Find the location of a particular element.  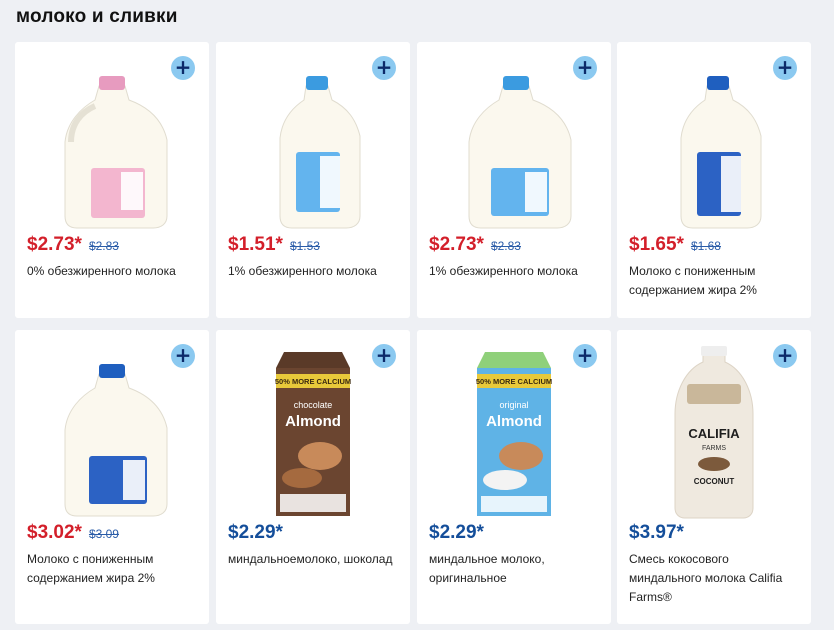

almond-milk-carton-image: 50% MORE CALCIUM original Almond is located at coordinates (514, 434).